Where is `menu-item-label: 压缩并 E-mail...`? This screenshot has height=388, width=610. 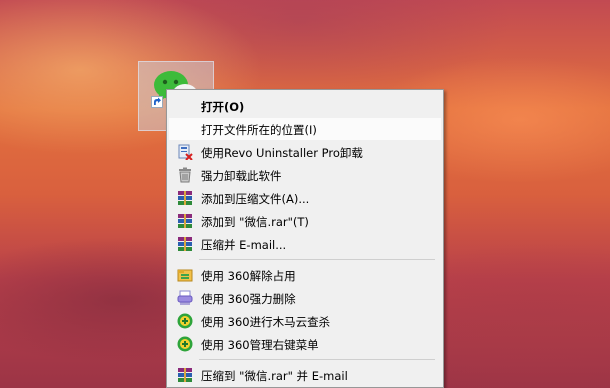
menu-item-label: 压缩并 E-mail... is located at coordinates (244, 245).